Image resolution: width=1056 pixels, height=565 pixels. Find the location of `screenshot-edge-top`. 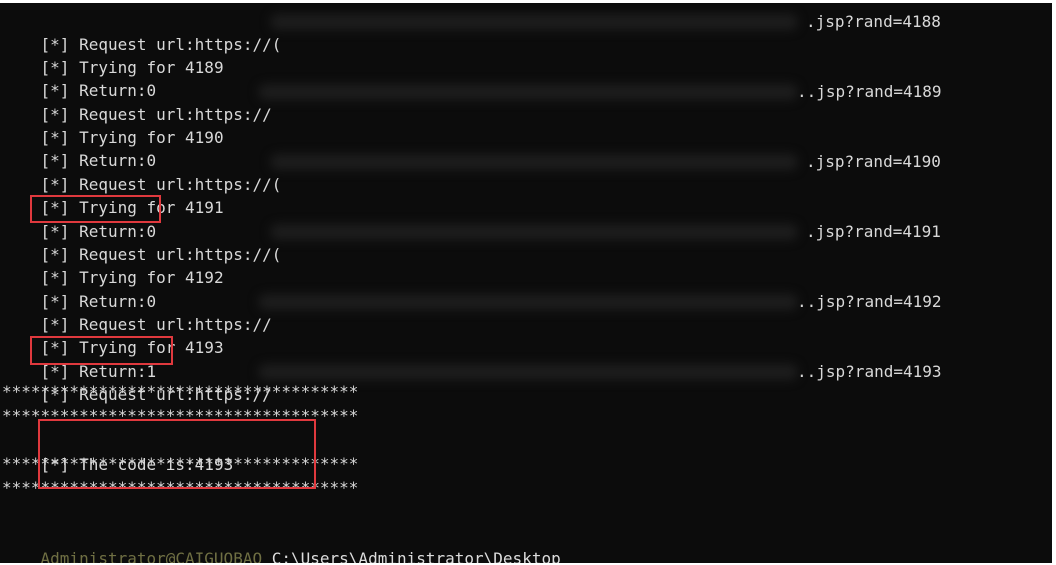

screenshot-edge-top is located at coordinates (528, 1).